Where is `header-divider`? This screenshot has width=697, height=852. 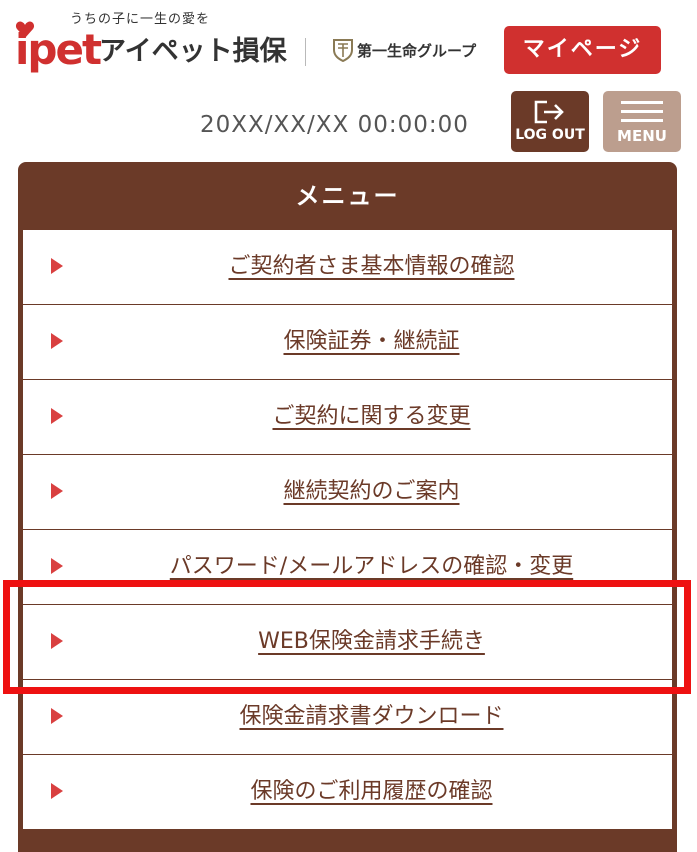
header-divider is located at coordinates (305, 52).